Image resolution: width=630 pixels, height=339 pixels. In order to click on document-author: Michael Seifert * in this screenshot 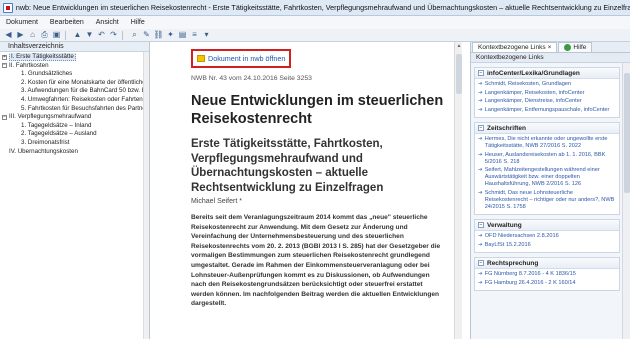, I will do `click(216, 201)`.